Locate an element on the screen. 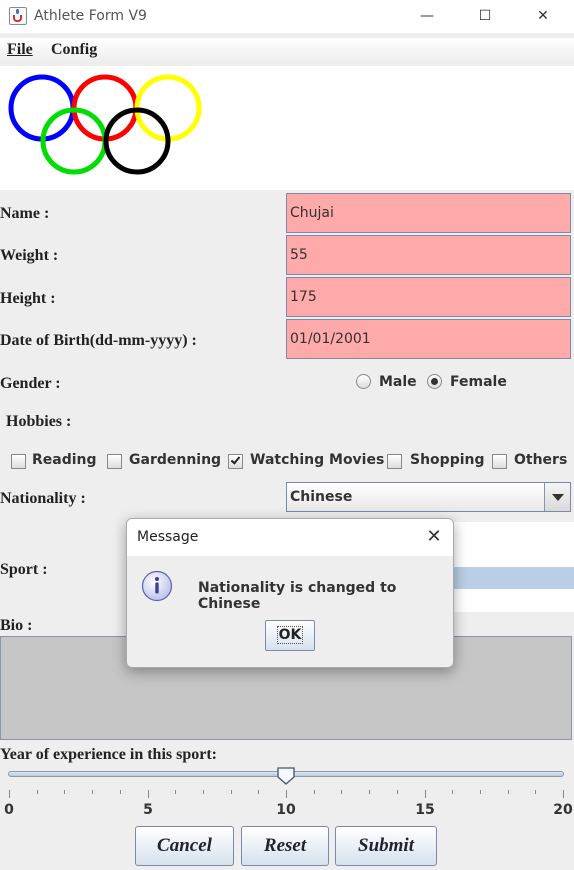  nationality-label: Nationality : is located at coordinates (43, 498).